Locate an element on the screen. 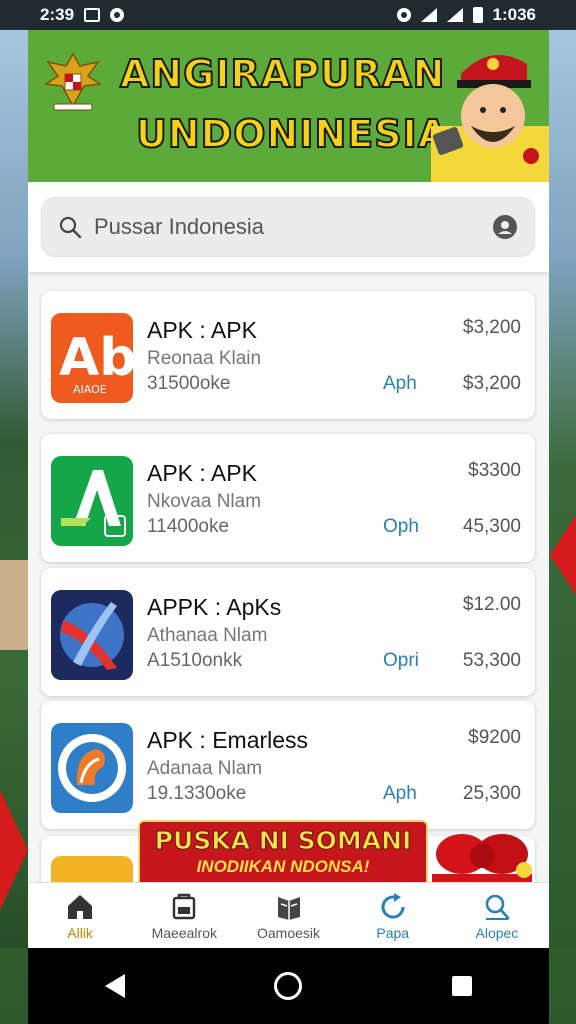  home-button is located at coordinates (288, 986).